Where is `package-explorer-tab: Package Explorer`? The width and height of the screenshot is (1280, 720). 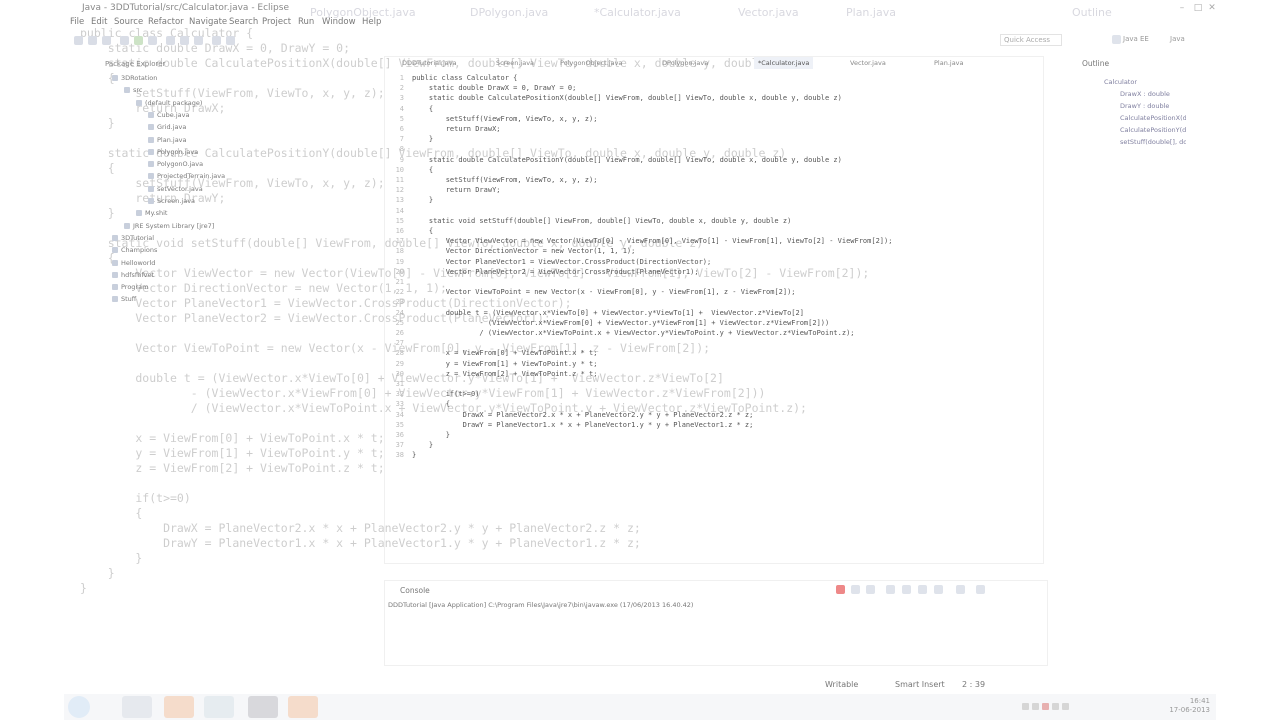 package-explorer-tab: Package Explorer is located at coordinates (135, 64).